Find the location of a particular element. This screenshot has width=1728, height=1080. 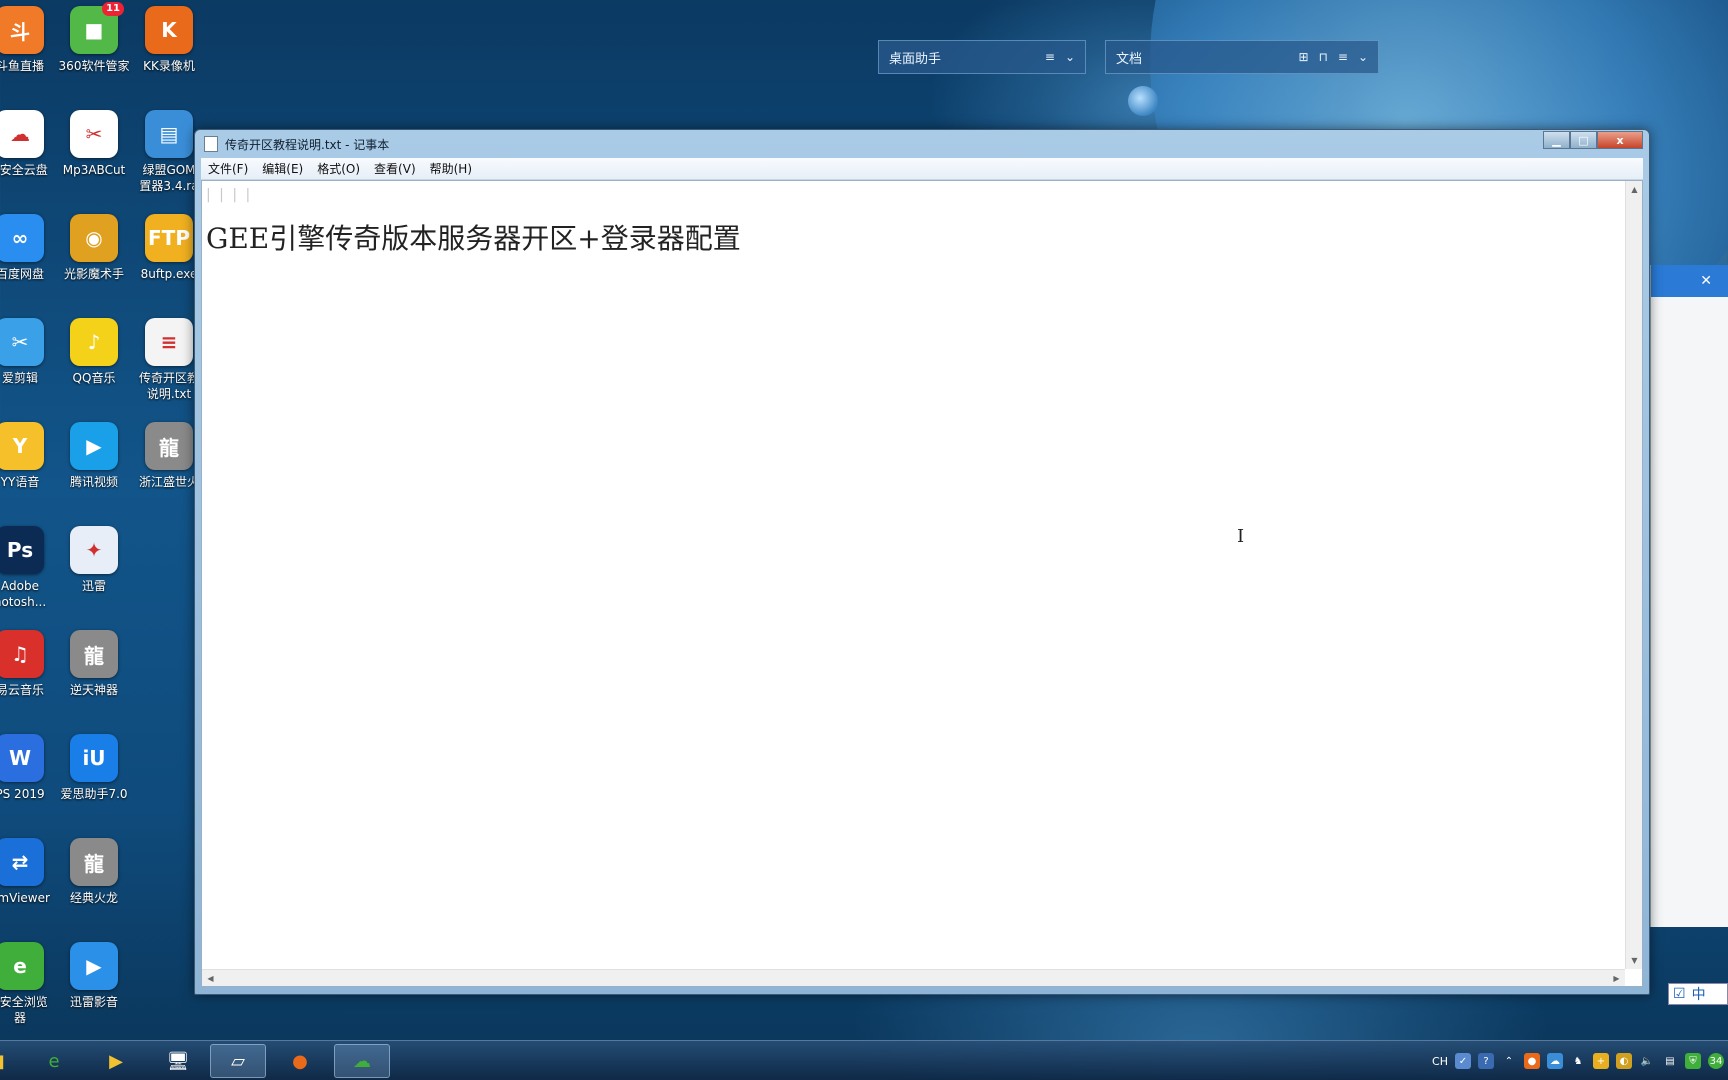

lock-icon: ⊓ is located at coordinates (1323, 57).